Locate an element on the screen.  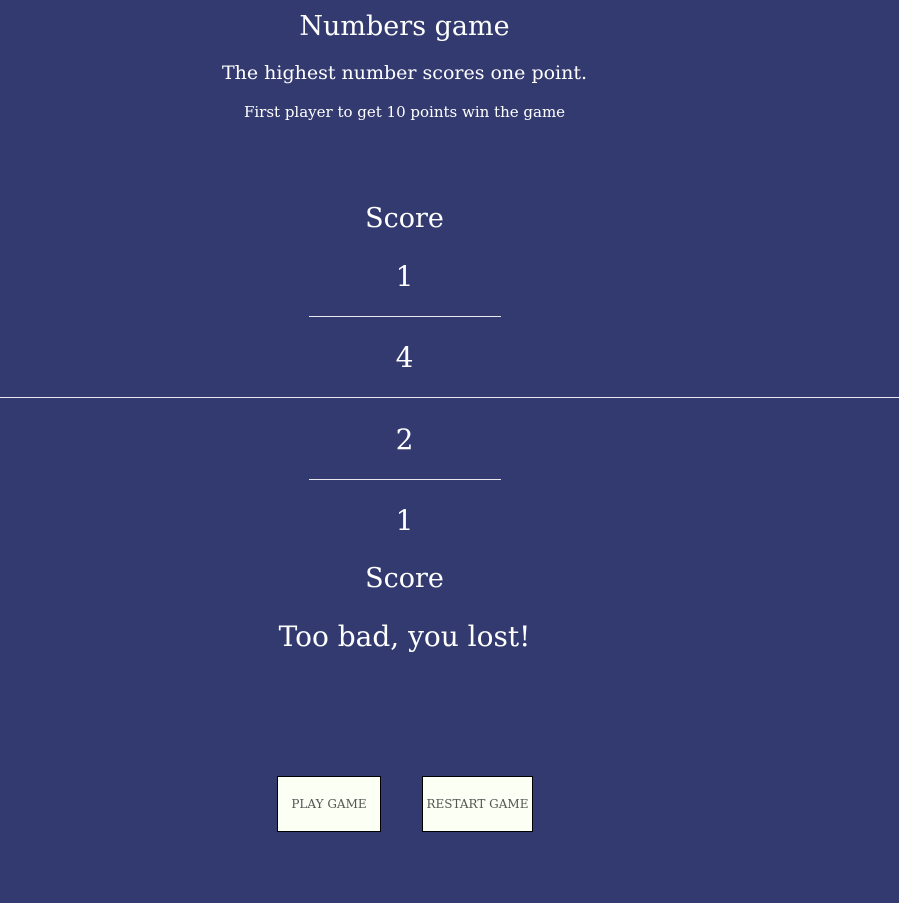
bottom-score-value: 1 is located at coordinates (404, 520).